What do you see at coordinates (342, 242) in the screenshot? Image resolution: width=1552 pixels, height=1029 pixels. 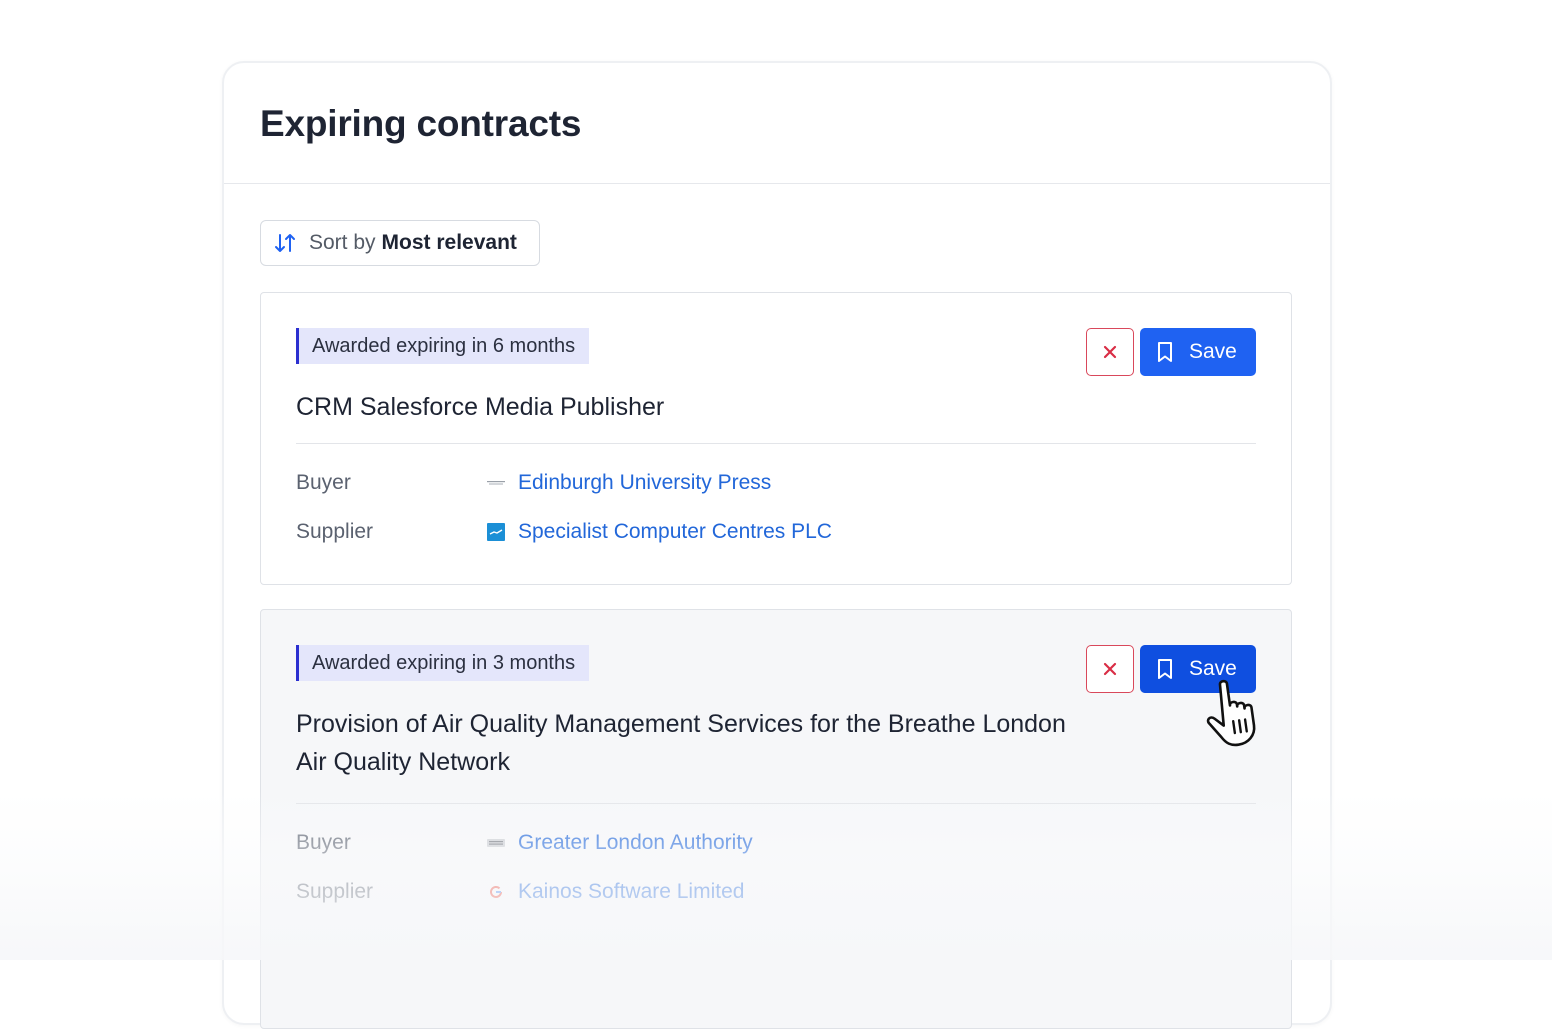 I see `sort-prefix: Sort by` at bounding box center [342, 242].